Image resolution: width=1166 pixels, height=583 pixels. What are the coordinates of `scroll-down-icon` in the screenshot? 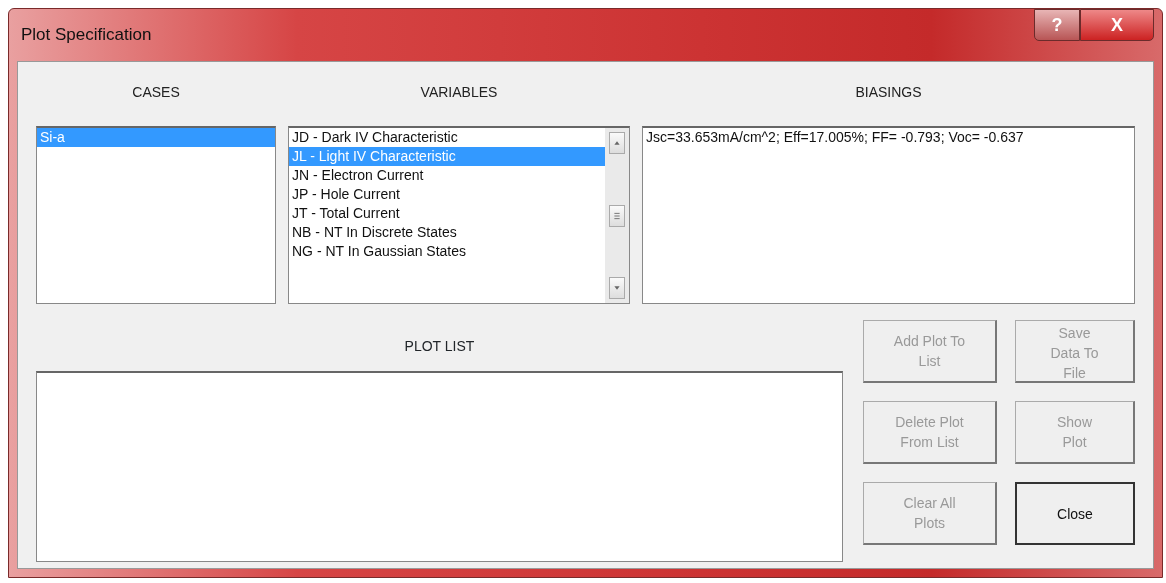 It's located at (617, 288).